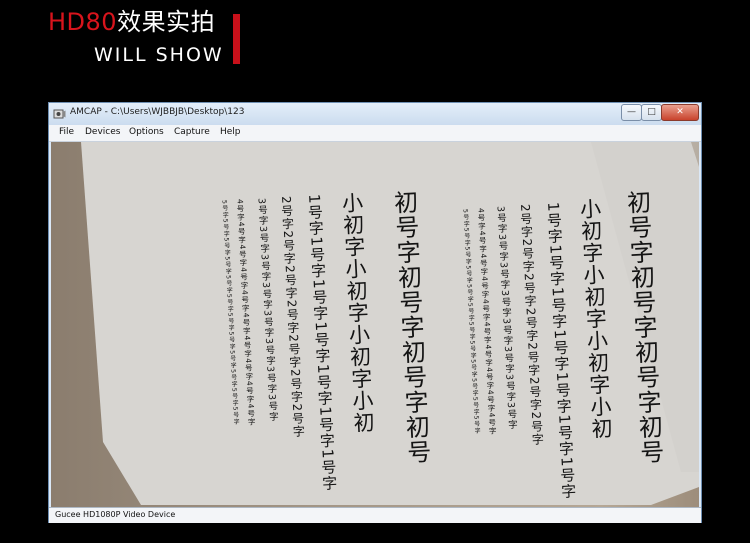  Describe the element at coordinates (651, 112) in the screenshot. I see `maximize-button: □` at that location.